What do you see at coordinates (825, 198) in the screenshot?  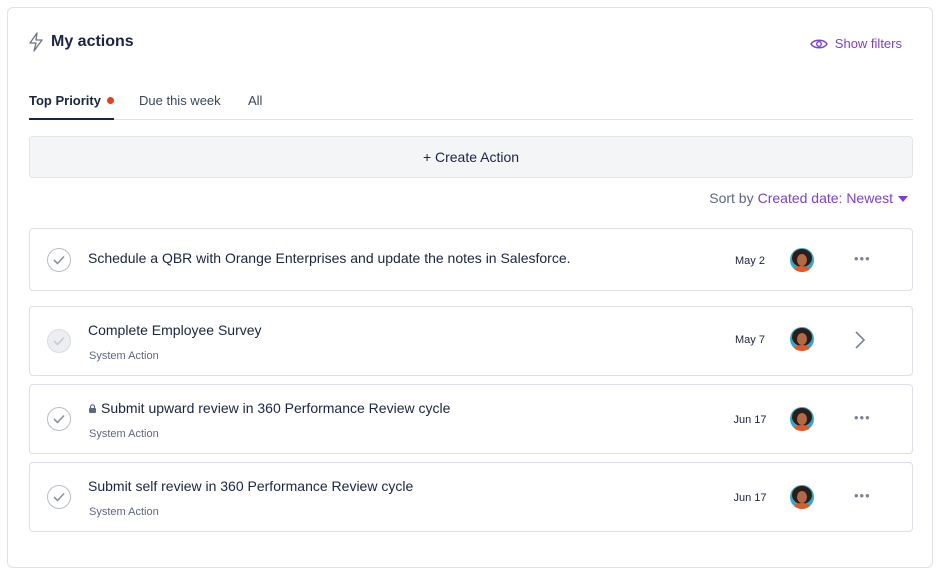 I see `sort-dropdown: Created date: Newest` at bounding box center [825, 198].